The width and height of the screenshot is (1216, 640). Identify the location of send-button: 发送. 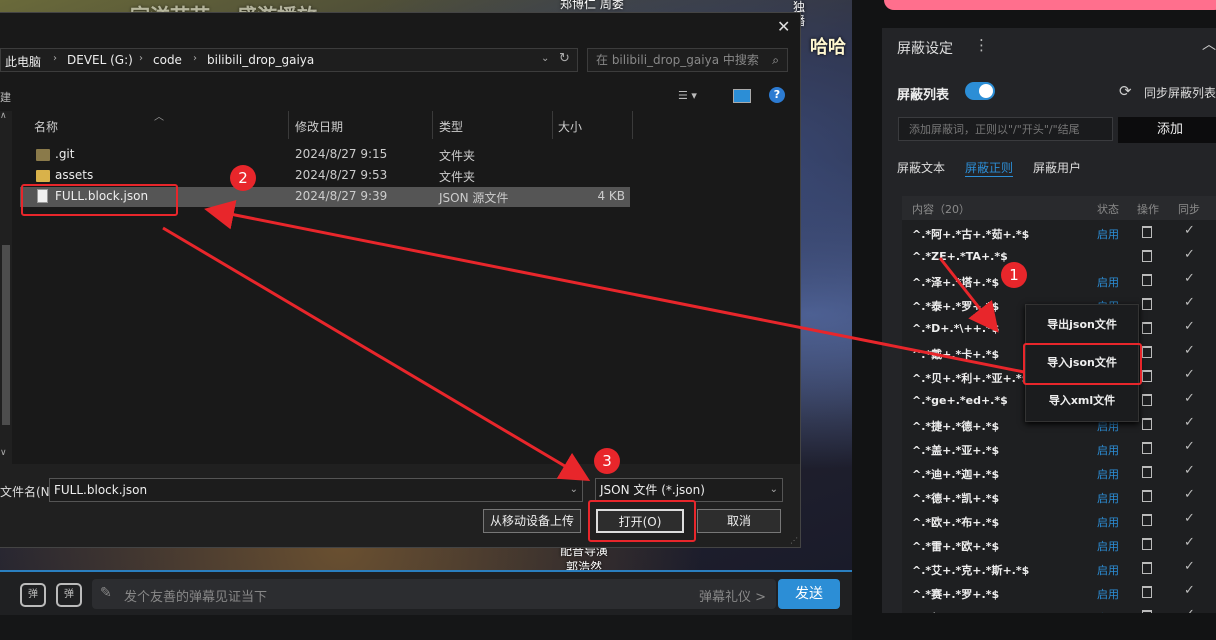
(809, 594).